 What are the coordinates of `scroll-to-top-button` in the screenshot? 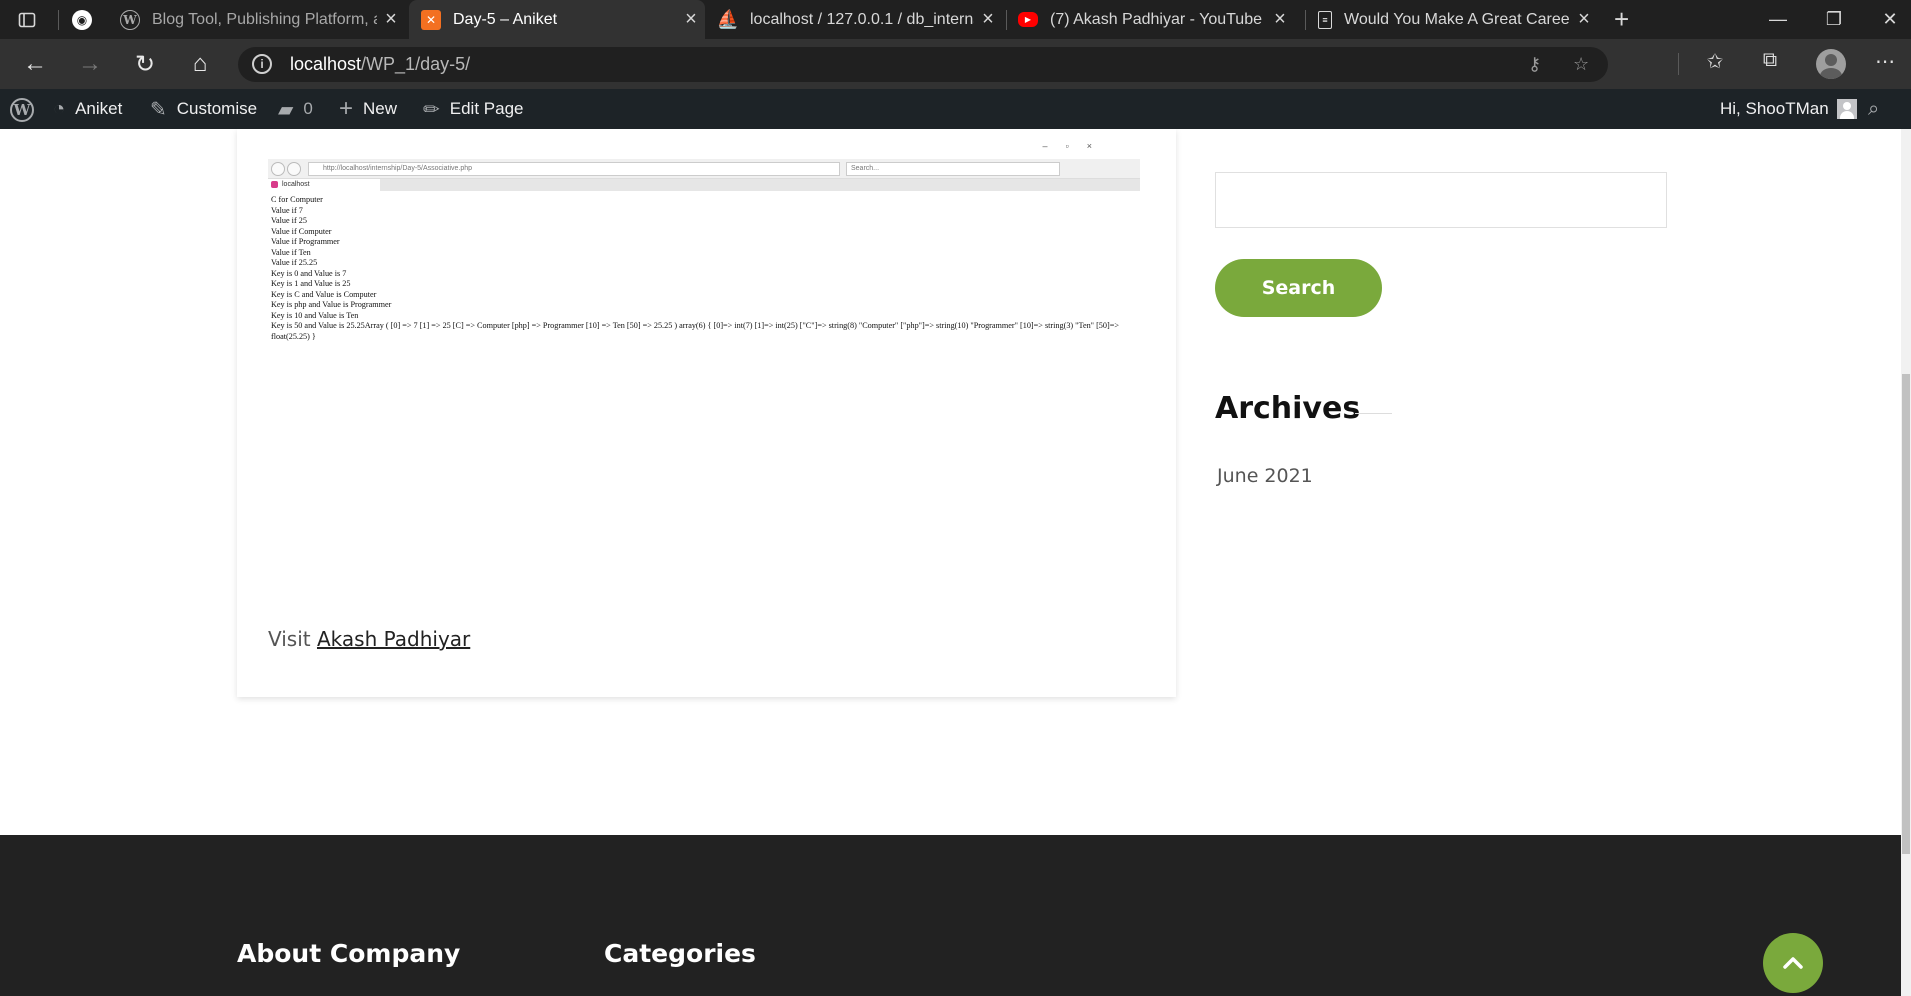 It's located at (1793, 963).